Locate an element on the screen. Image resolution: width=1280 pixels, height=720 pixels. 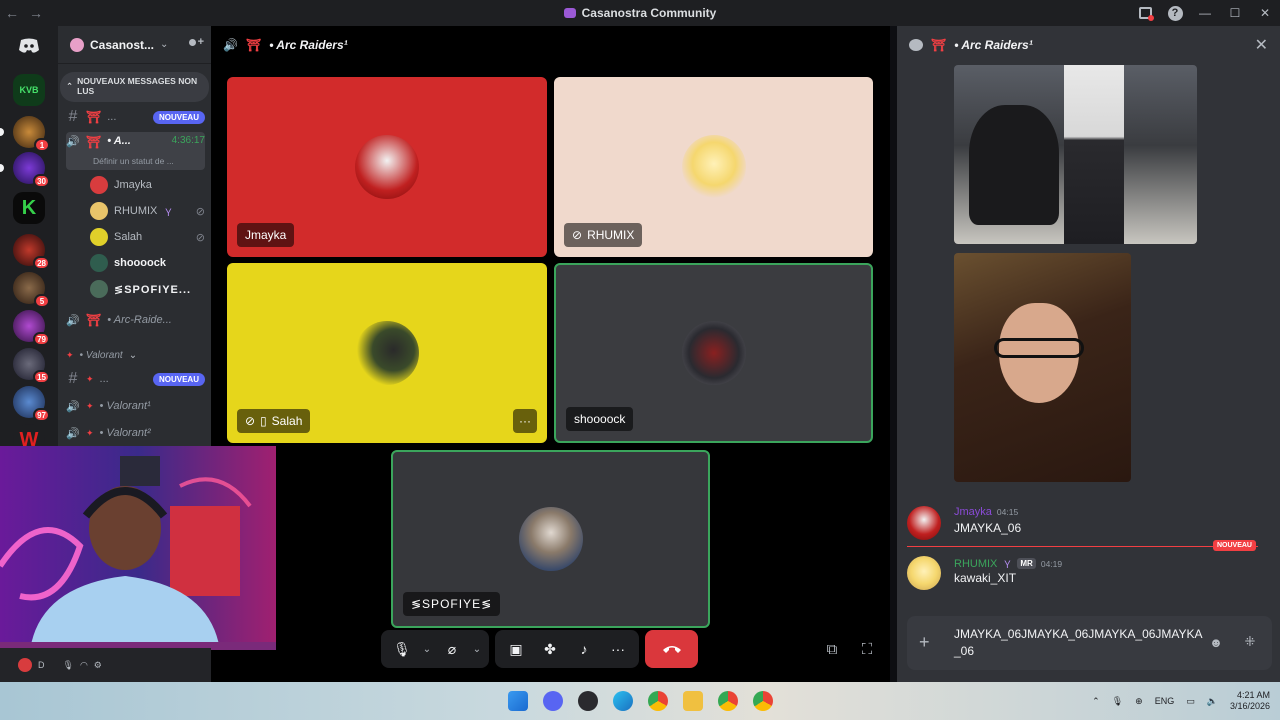
category-valorant: ✦ • Valorant ⌄ is located at coordinates (135, 355).